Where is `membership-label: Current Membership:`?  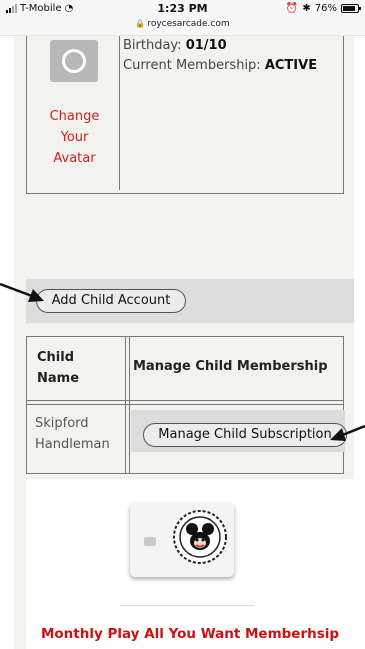
membership-label: Current Membership: is located at coordinates (192, 65).